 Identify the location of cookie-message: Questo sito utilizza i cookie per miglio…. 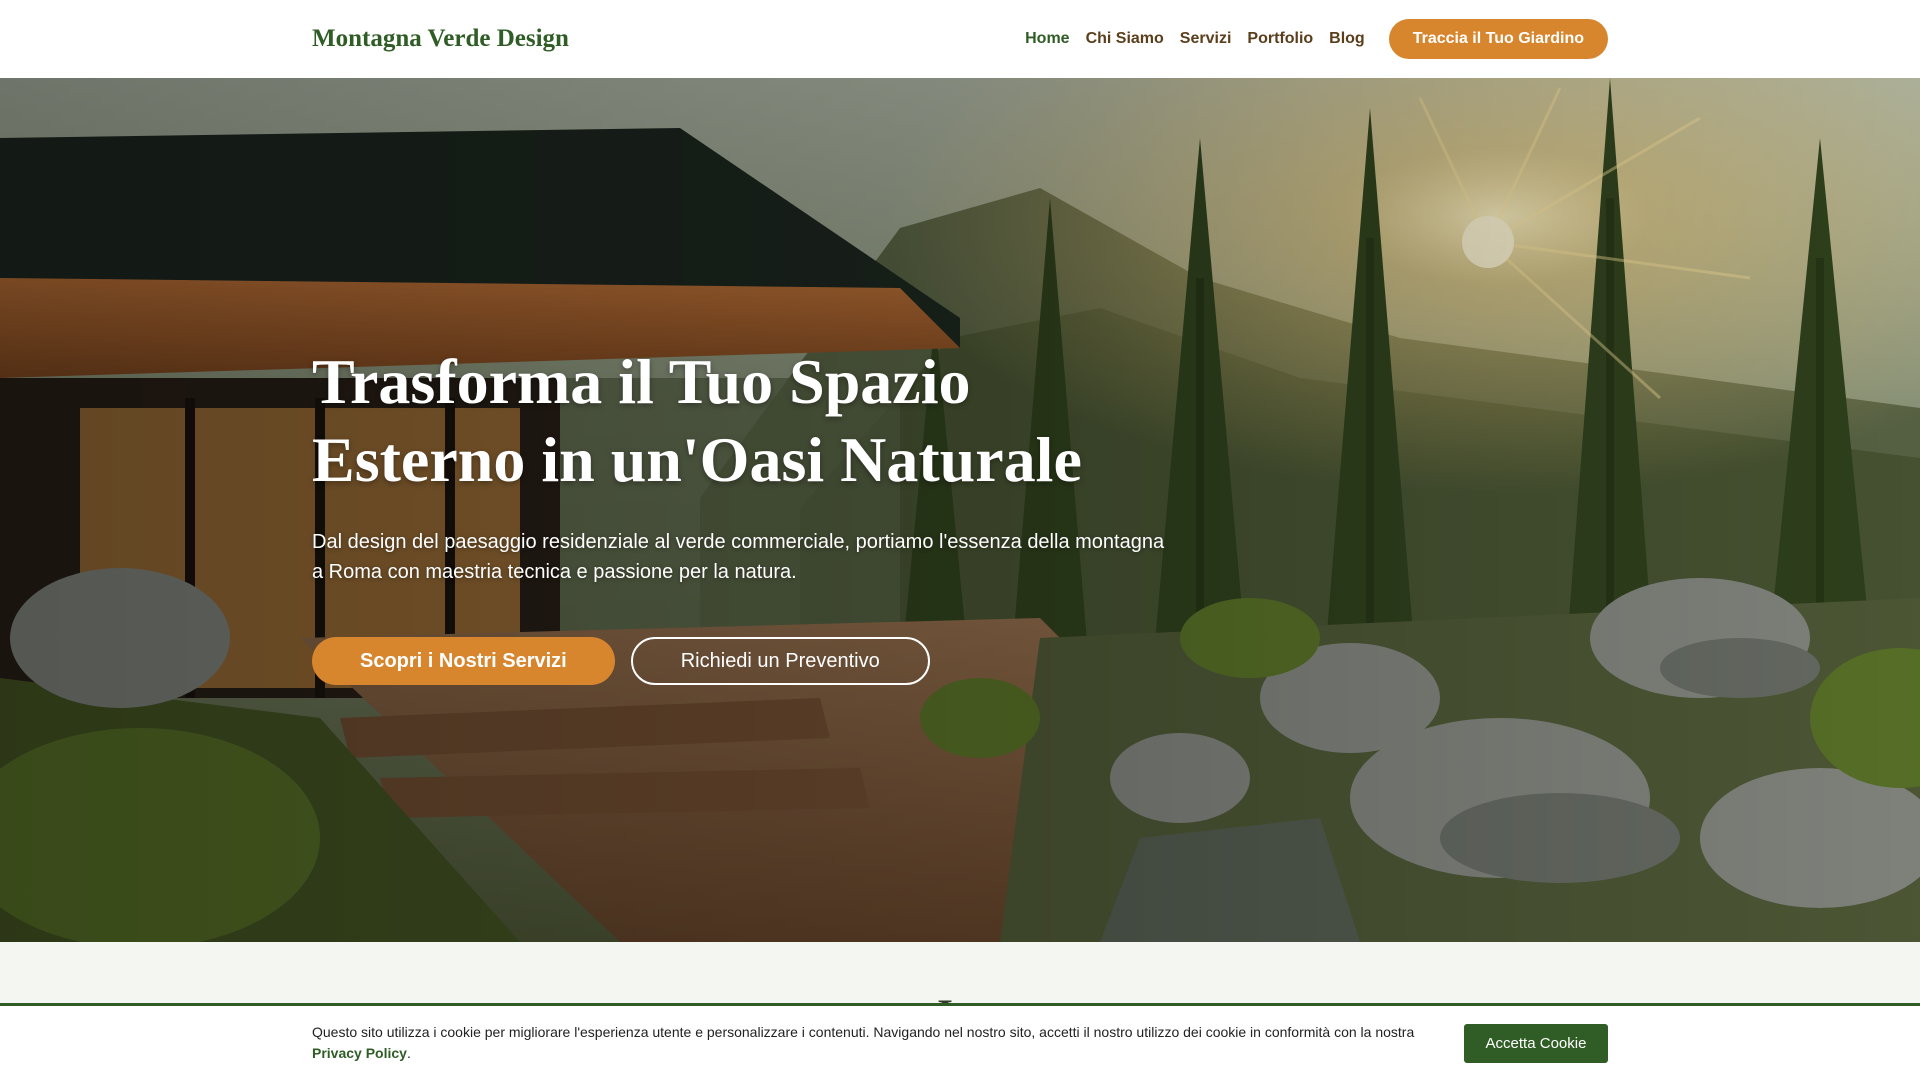
(863, 1032).